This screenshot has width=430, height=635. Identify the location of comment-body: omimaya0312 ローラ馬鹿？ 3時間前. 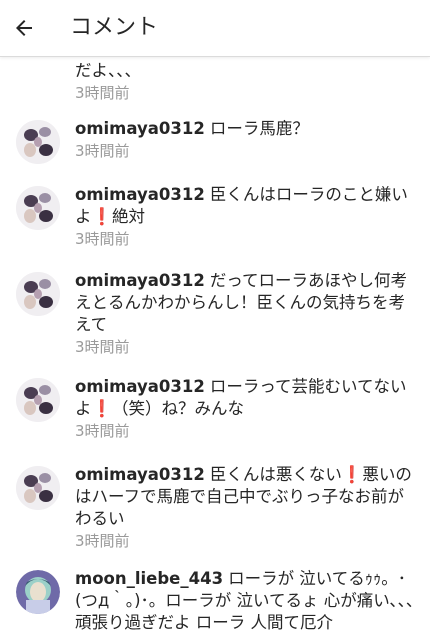
(245, 139).